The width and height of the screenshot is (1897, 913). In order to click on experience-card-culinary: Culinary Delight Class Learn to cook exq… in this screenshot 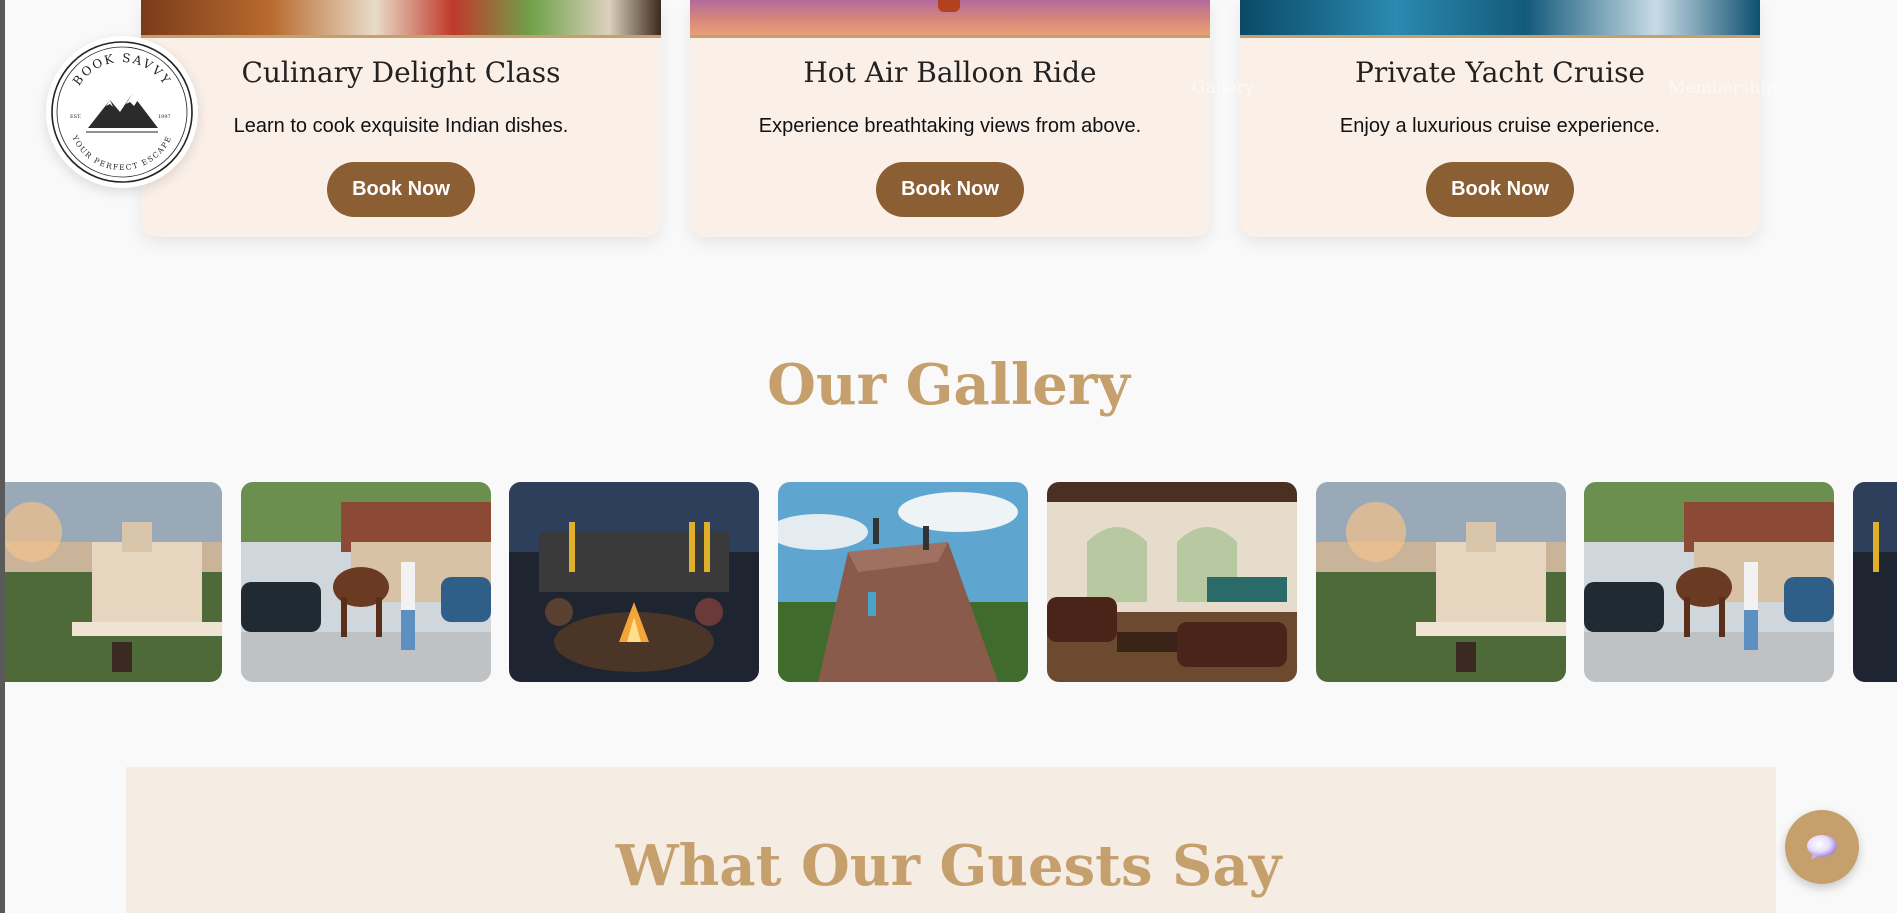, I will do `click(401, 118)`.